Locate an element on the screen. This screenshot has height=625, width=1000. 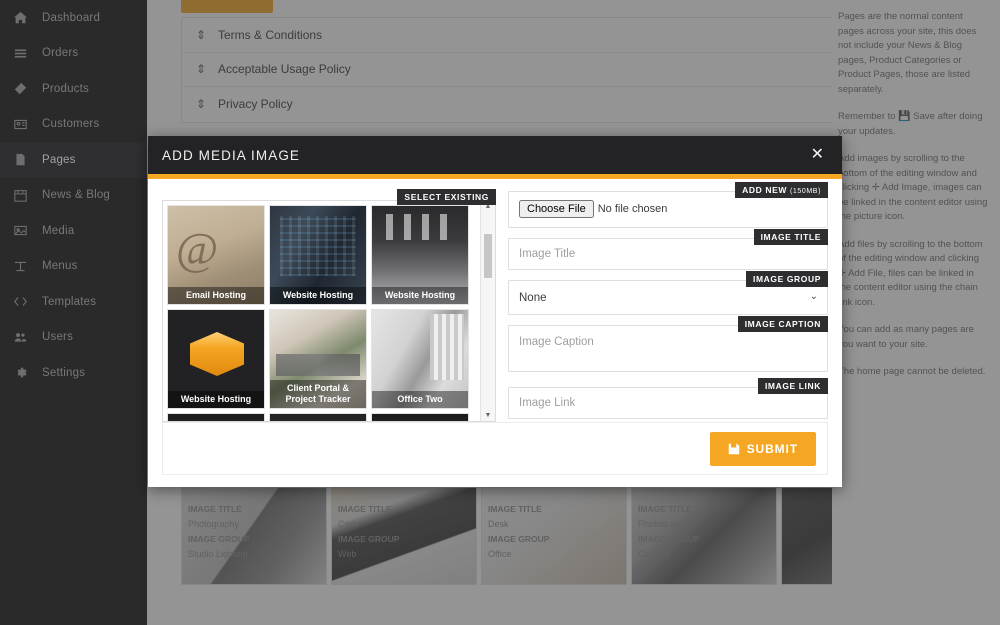
gallery-thumb: Client Portal & Project Tracker is located at coordinates (318, 359).